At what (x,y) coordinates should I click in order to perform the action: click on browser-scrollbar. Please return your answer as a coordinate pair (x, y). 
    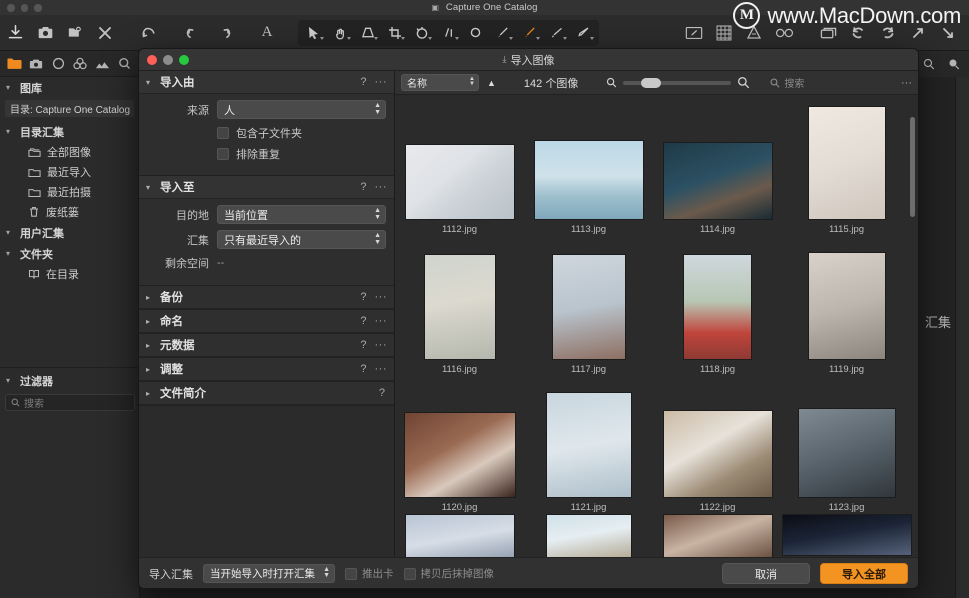
    Looking at the image, I should click on (912, 167).